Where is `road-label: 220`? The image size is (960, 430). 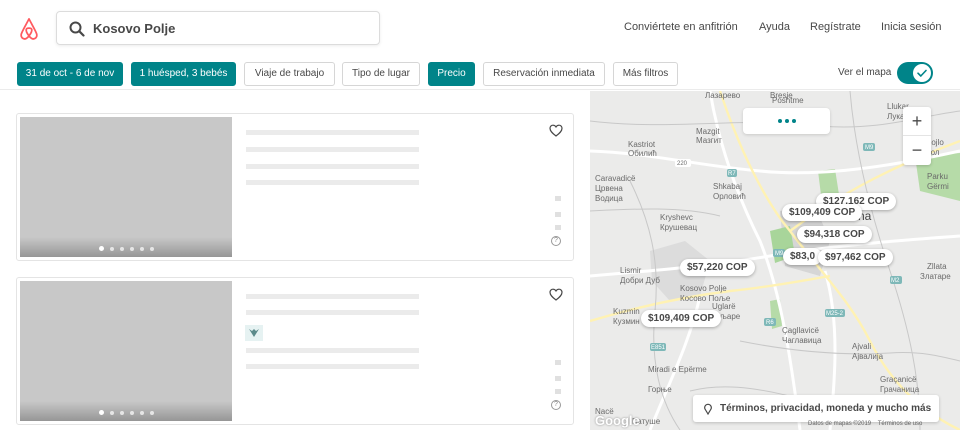 road-label: 220 is located at coordinates (682, 164).